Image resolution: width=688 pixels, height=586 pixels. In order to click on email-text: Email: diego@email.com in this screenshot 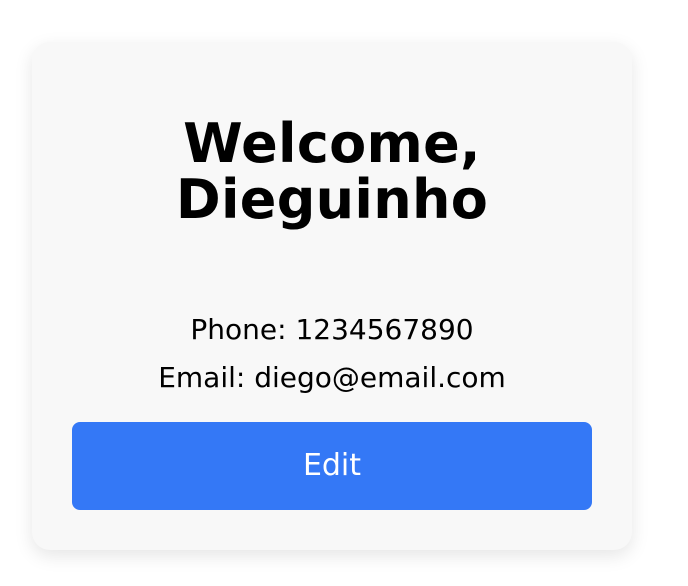, I will do `click(332, 377)`.